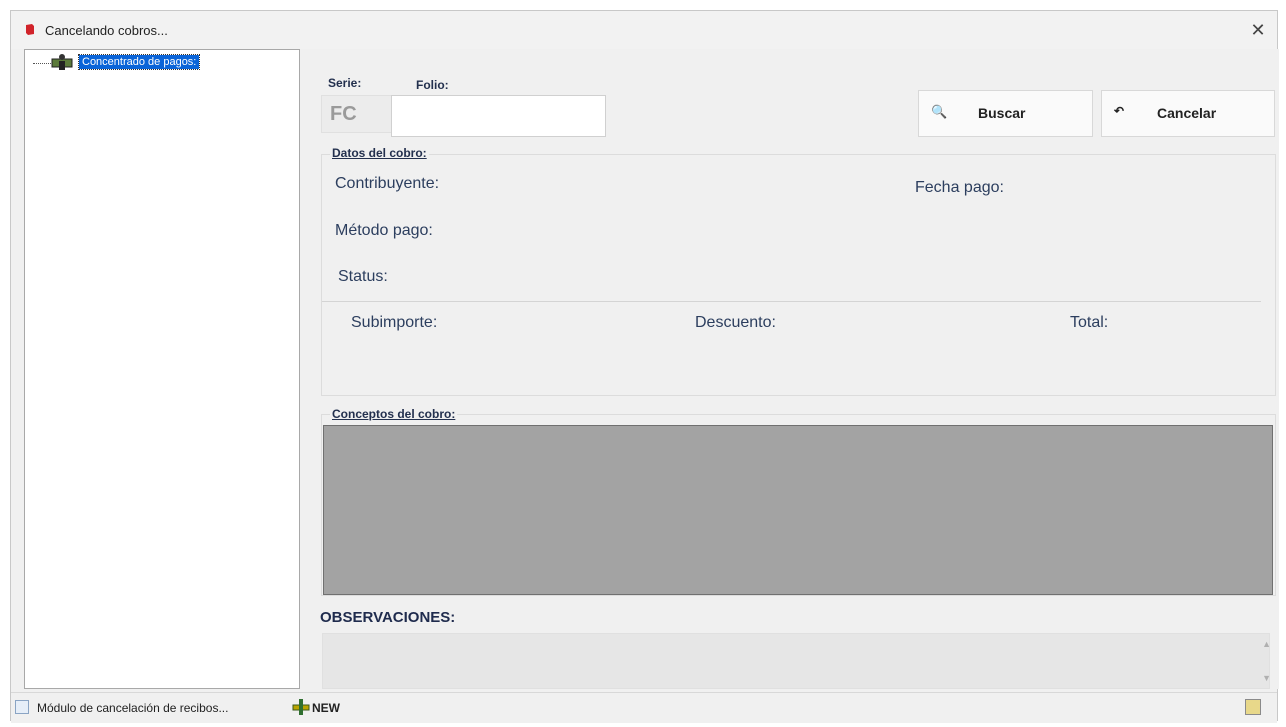  I want to click on title-bar: Cancelando cobros... ✕, so click(644, 30).